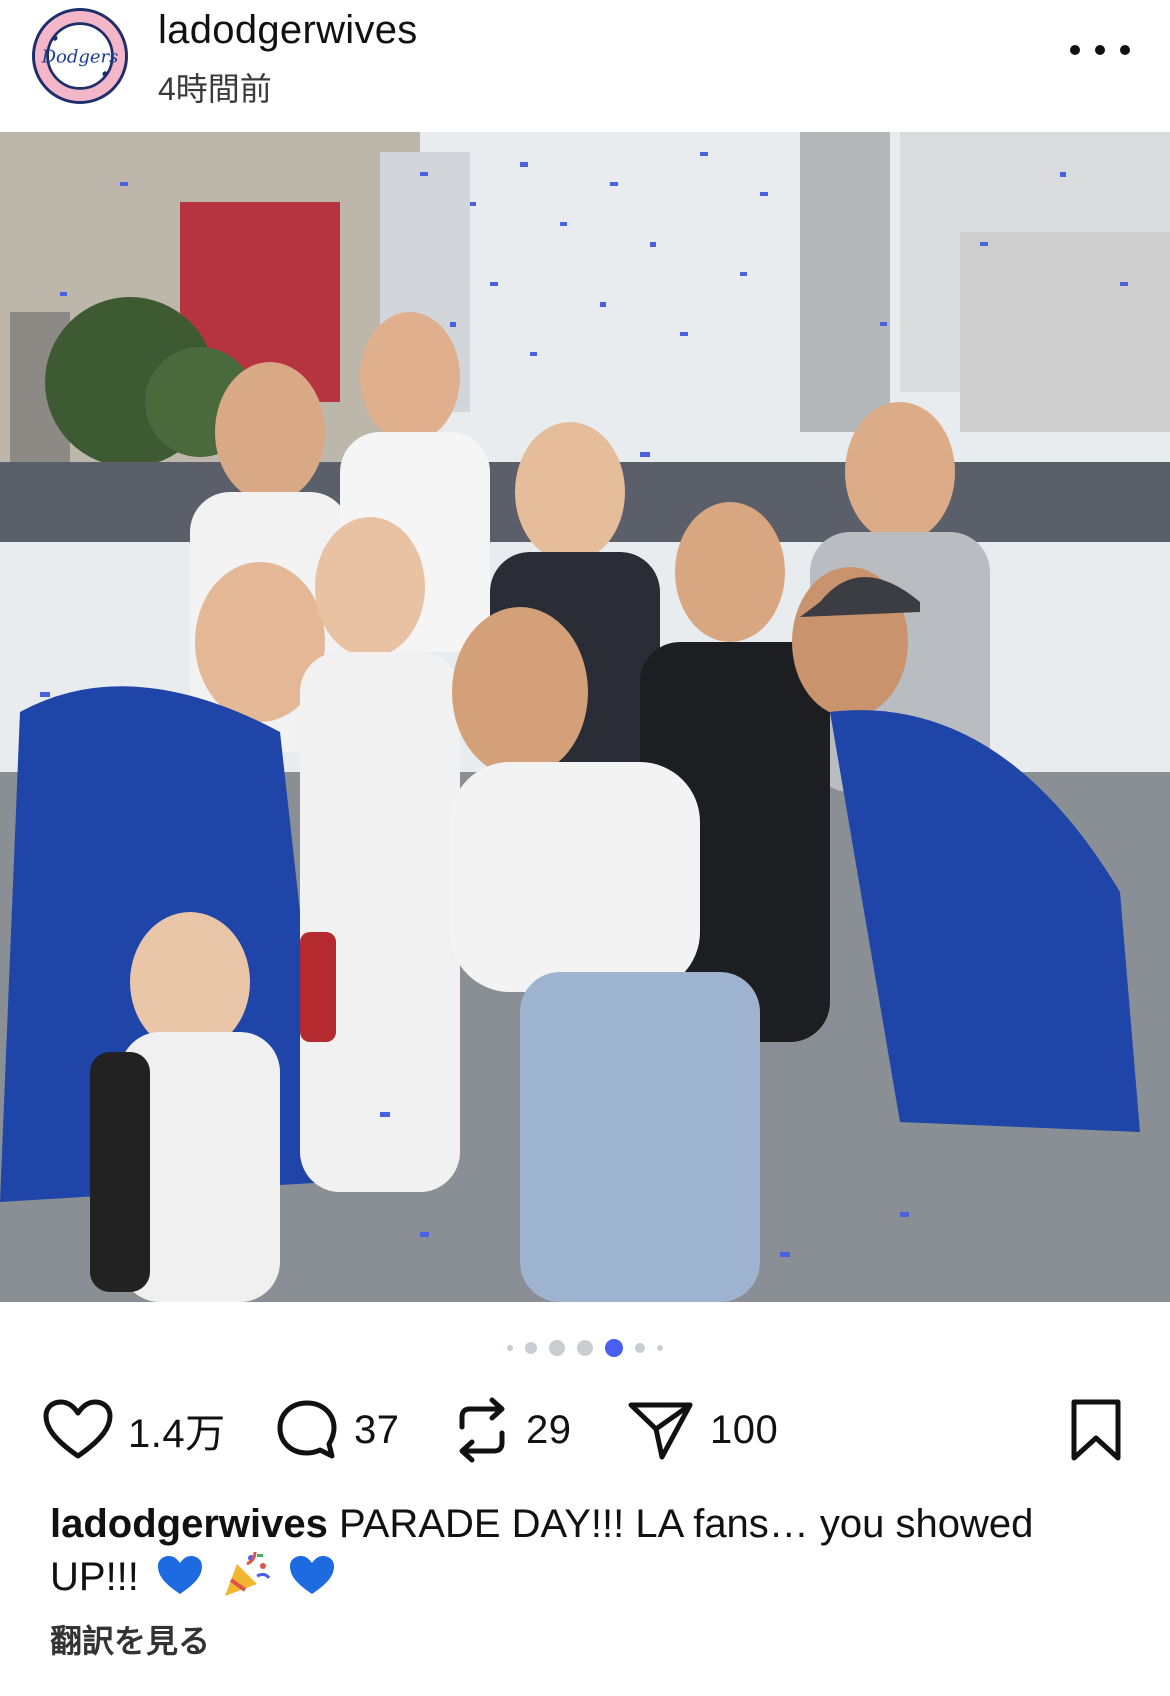 Image resolution: width=1170 pixels, height=1696 pixels. Describe the element at coordinates (177, 1434) in the screenshot. I see `like-count: 1.4万` at that location.